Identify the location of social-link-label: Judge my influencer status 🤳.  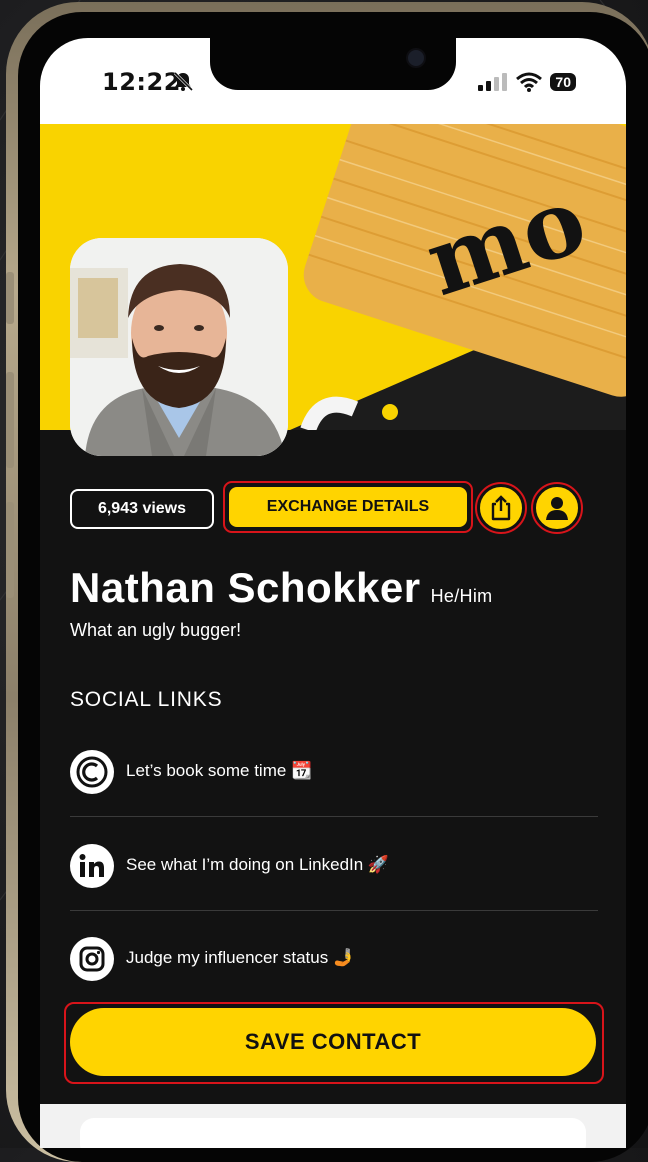
(240, 957).